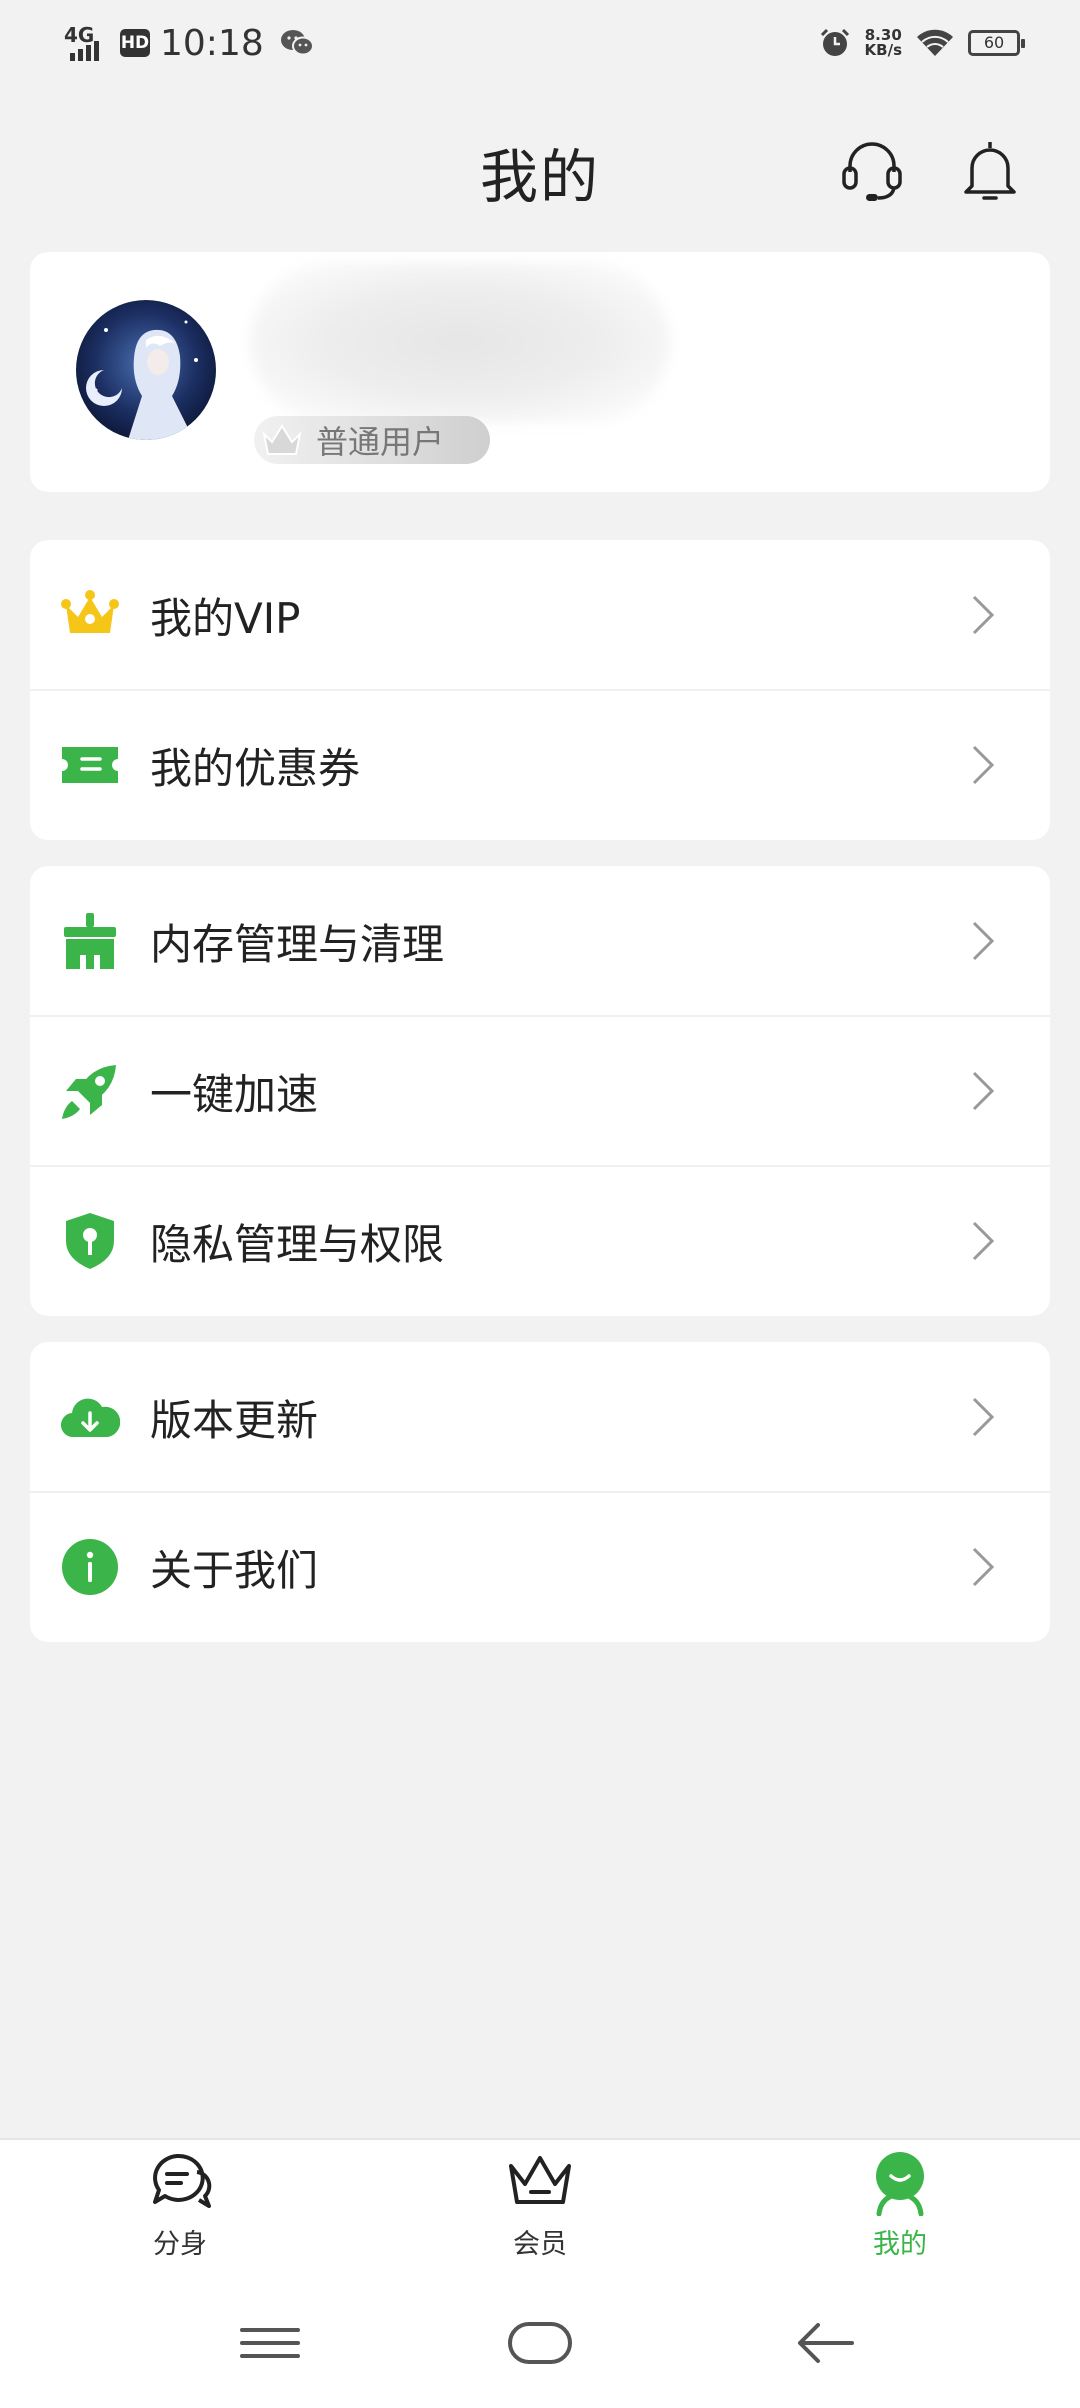 The width and height of the screenshot is (1080, 2408). I want to click on menu-item-label: 隐私管理与权限, so click(297, 1244).